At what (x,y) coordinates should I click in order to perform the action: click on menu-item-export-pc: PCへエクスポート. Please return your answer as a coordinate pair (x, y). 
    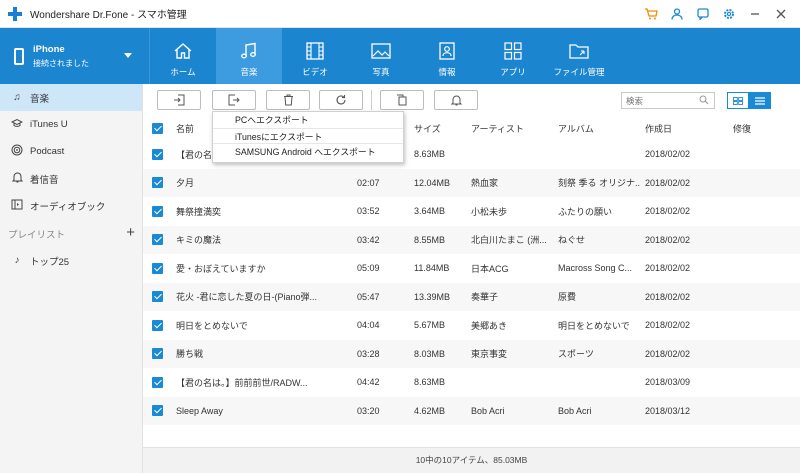
    Looking at the image, I should click on (308, 120).